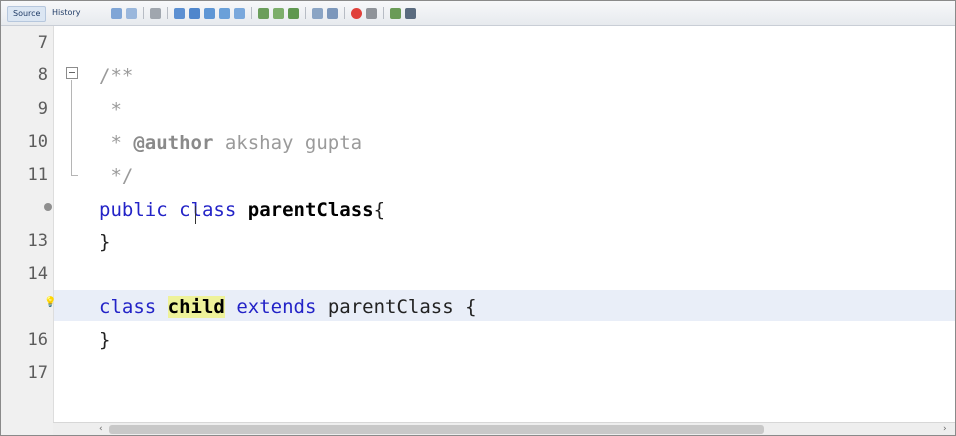 This screenshot has height=436, width=956. I want to click on line-number: 8, so click(42, 75).